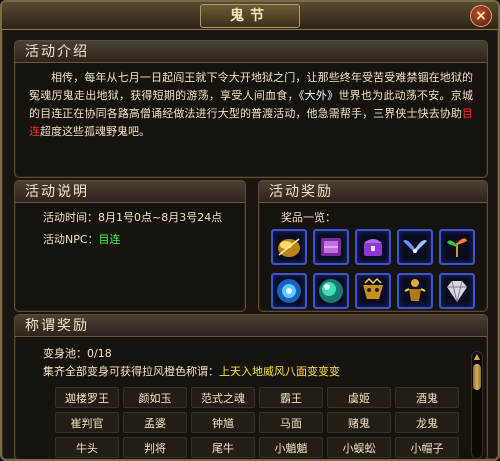 This screenshot has width=500, height=461. I want to click on event-npc-link: 目连, so click(110, 239).